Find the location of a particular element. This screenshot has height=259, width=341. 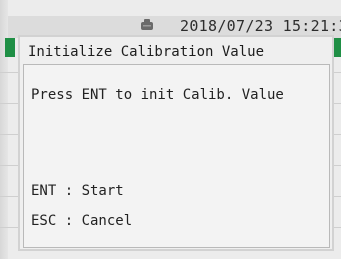

accent-bar-left is located at coordinates (10, 47).